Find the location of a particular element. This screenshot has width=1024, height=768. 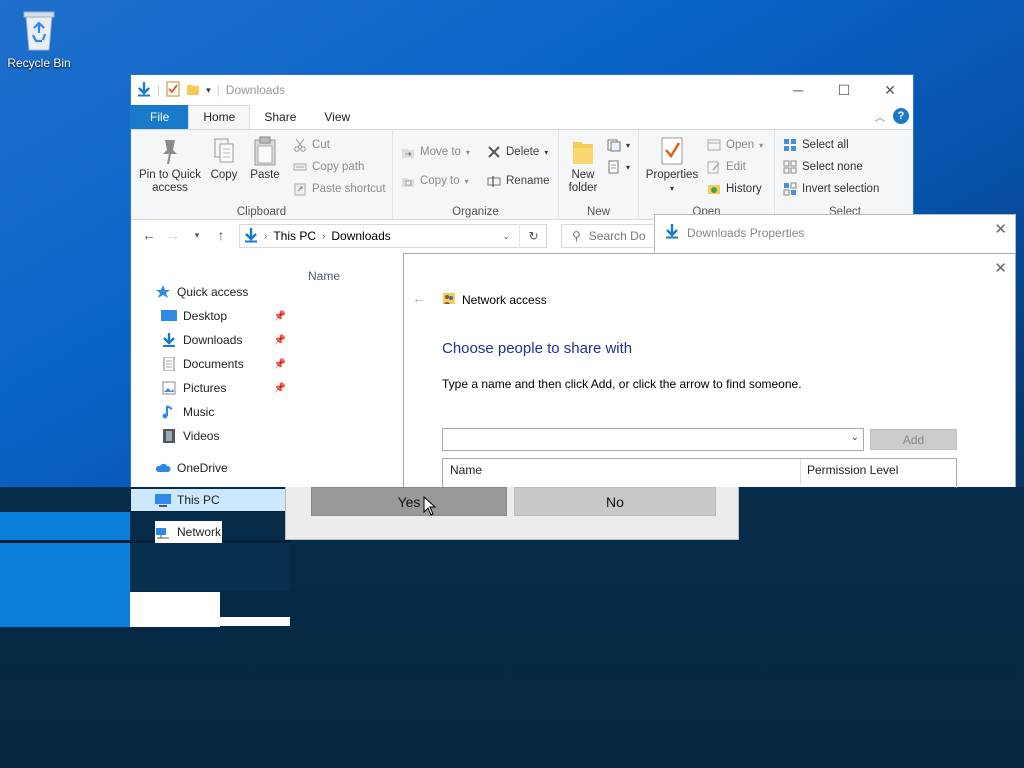

customize-dropdown-icon: ▾ is located at coordinates (208, 90).